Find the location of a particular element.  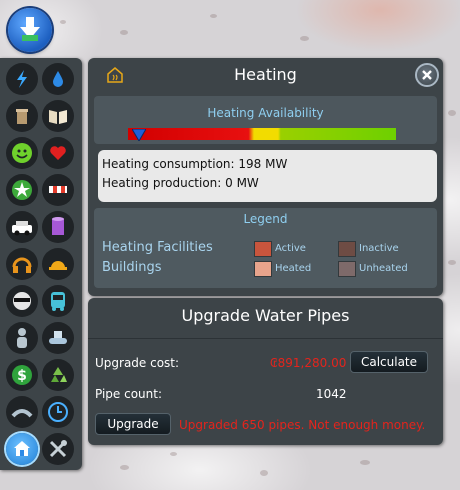

heating-icon is located at coordinates (22, 449).